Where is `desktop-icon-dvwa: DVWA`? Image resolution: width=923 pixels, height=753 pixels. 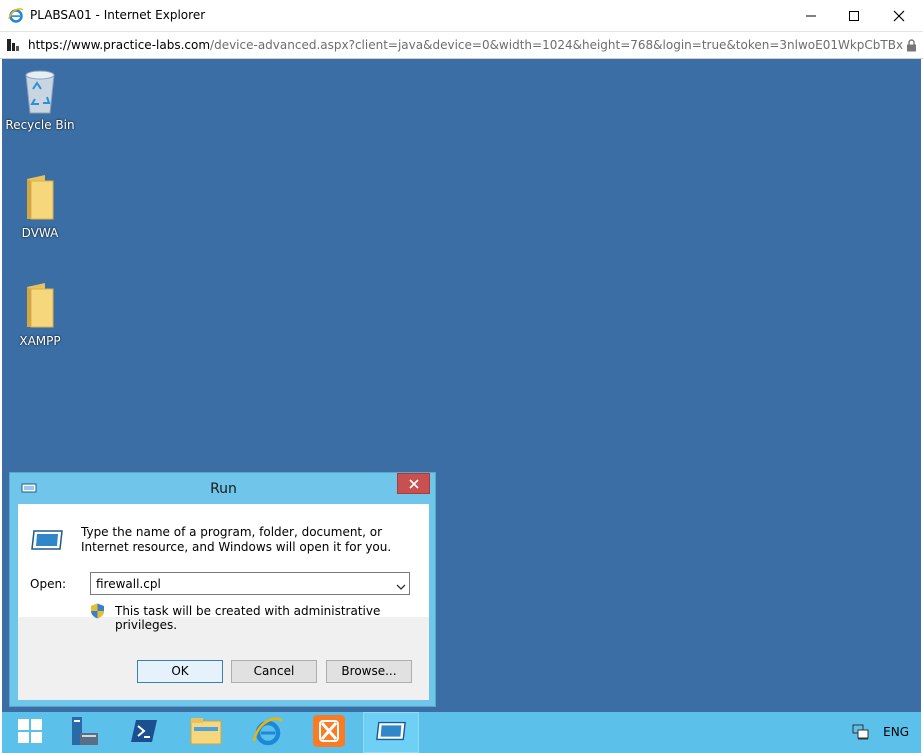 desktop-icon-dvwa: DVWA is located at coordinates (40, 207).